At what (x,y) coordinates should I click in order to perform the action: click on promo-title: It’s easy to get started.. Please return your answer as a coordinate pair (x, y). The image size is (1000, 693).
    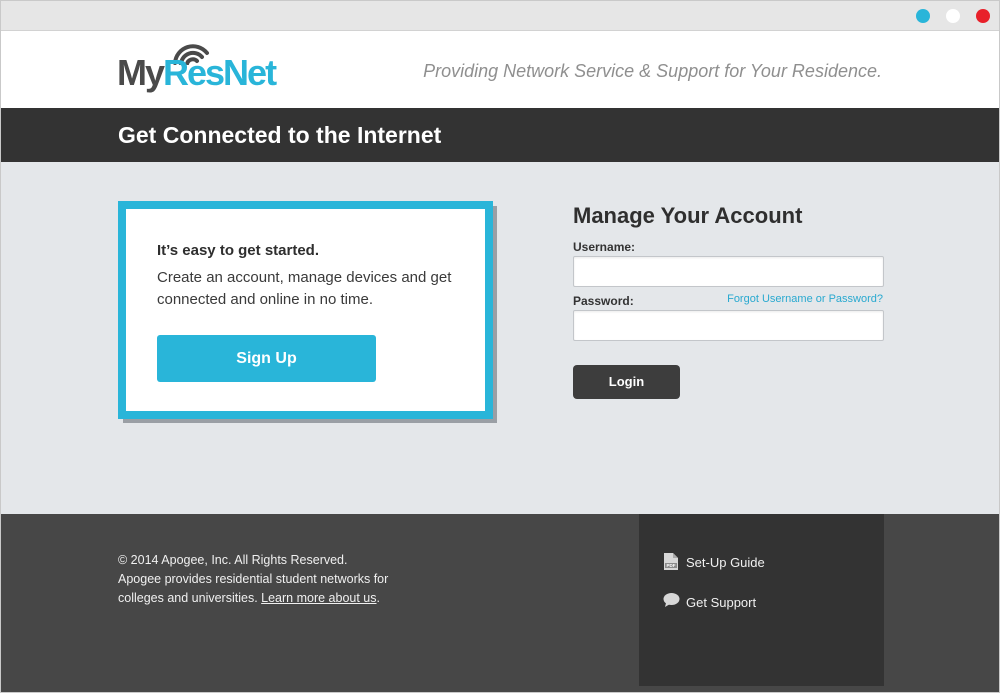
    Looking at the image, I should click on (238, 250).